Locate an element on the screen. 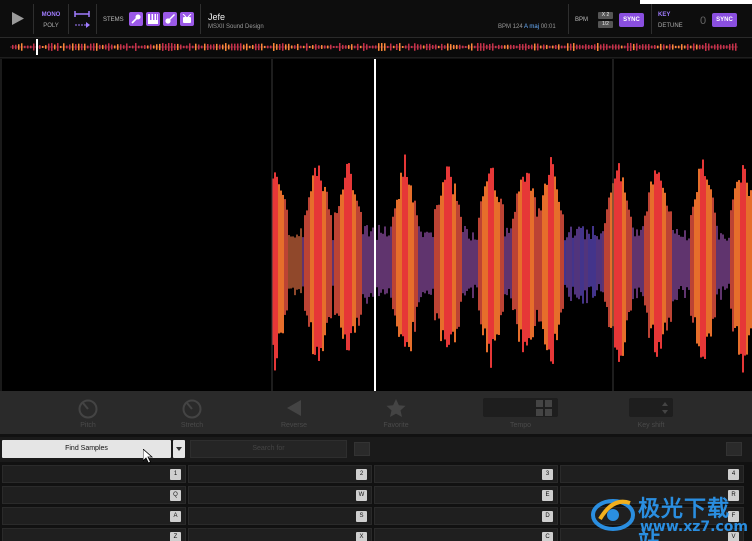 The image size is (752, 541). sample-pad: 4 is located at coordinates (652, 474).